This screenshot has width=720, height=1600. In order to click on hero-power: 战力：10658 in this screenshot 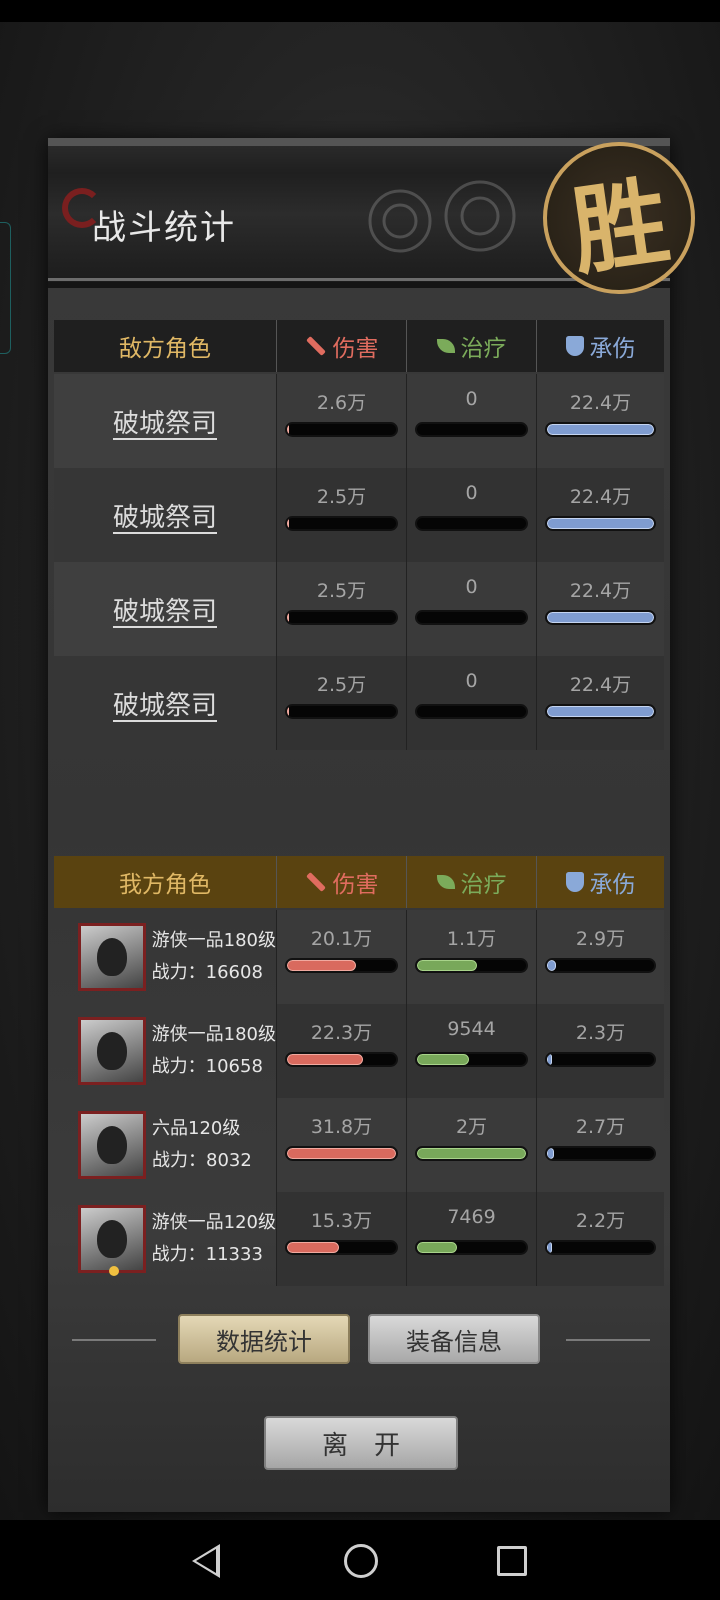, I will do `click(207, 1066)`.